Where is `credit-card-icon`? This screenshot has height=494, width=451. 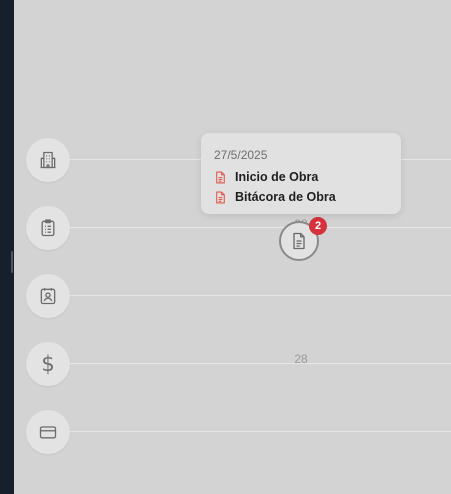 credit-card-icon is located at coordinates (48, 432).